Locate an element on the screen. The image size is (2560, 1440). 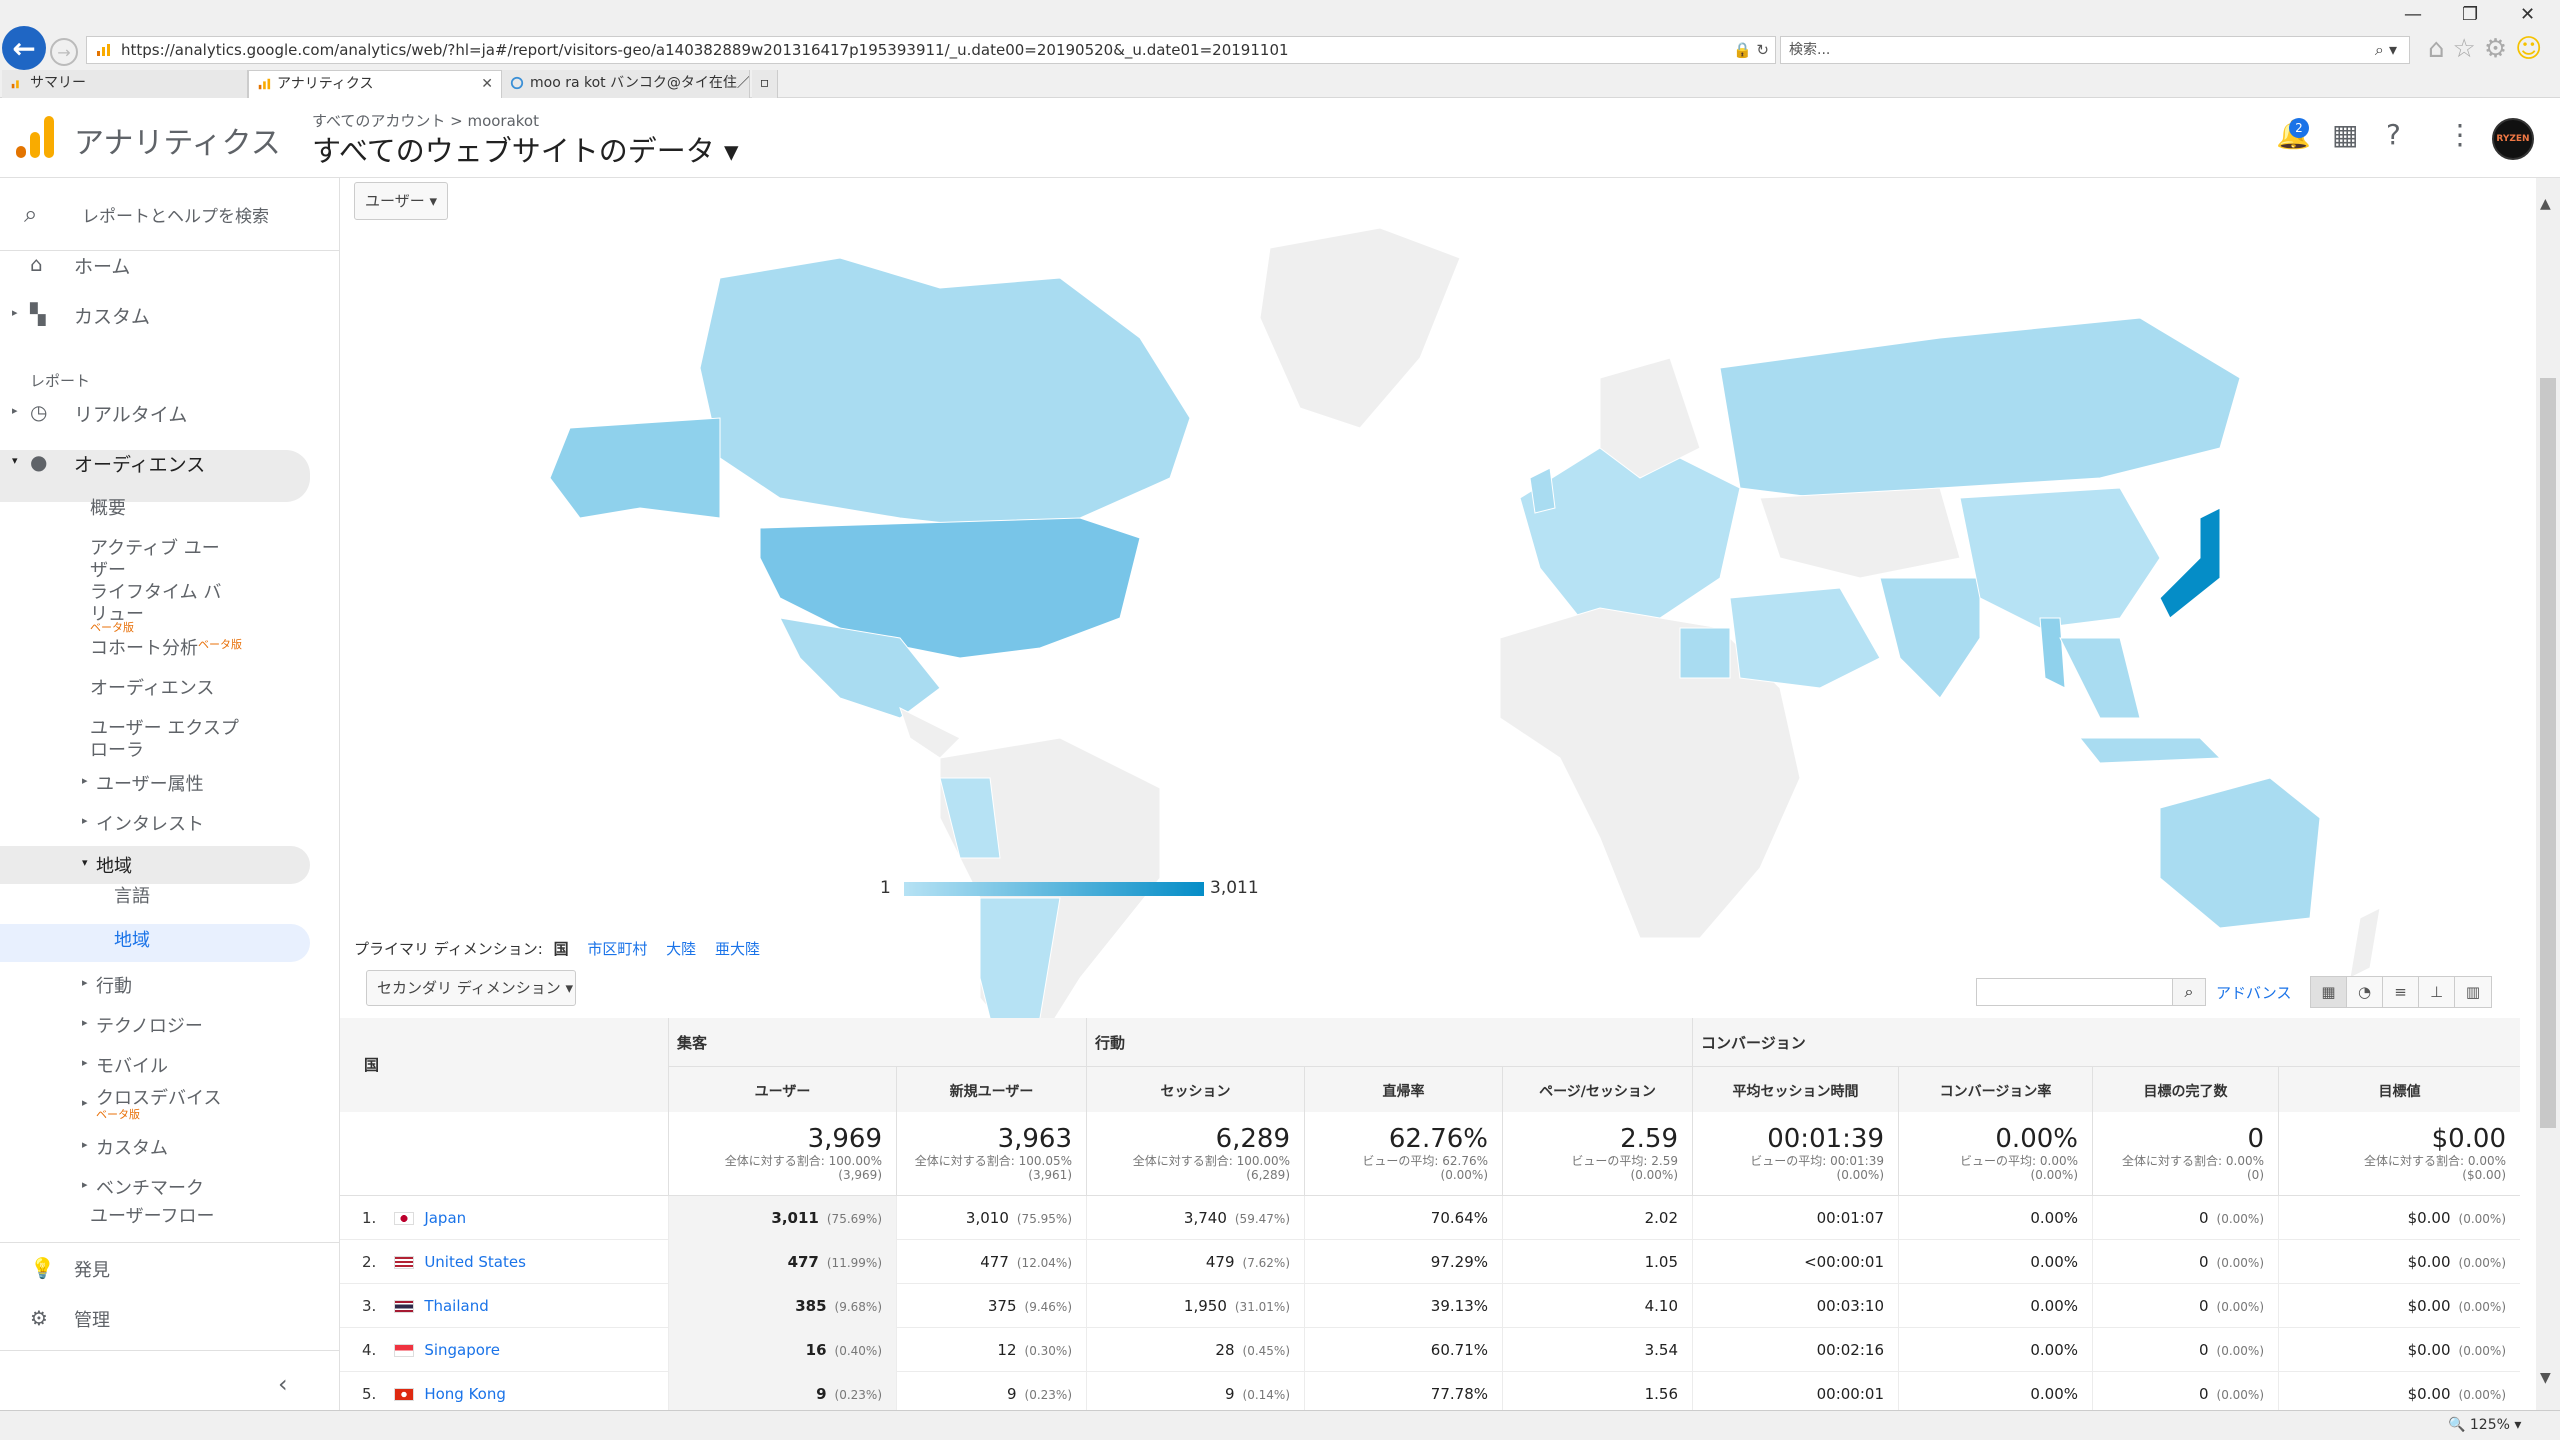
total-avg-duration: 00:01:39 ビューの平均: 00:01:39 (0.00%) is located at coordinates (1795, 1154).